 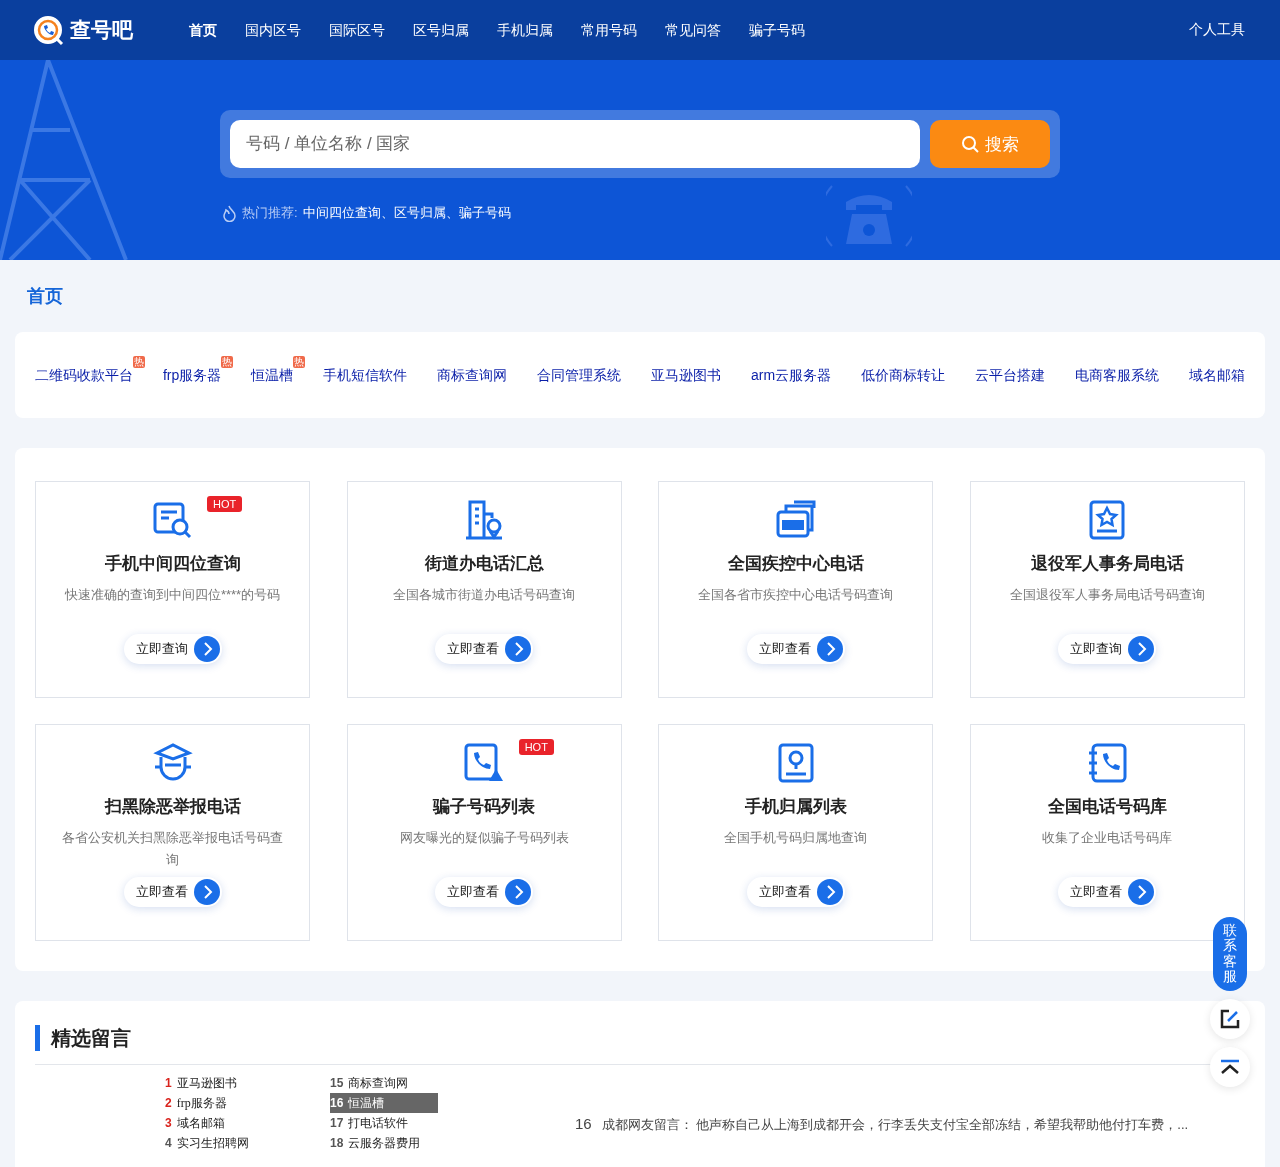 What do you see at coordinates (203, 30) in the screenshot?
I see `nav-link: 首页` at bounding box center [203, 30].